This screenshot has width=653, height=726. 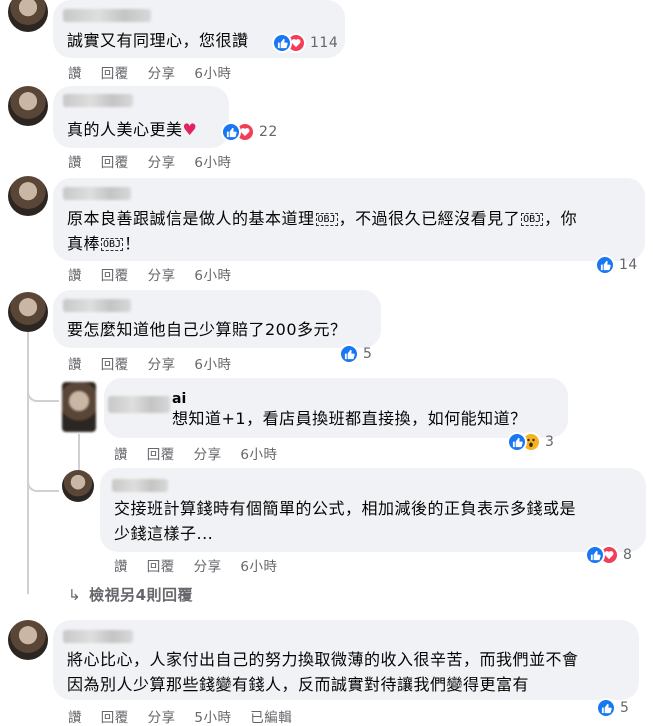 What do you see at coordinates (336, 408) in the screenshot?
I see `reply-bubble: ai 想知道+1，看店員換班都直接換，如何能知道？` at bounding box center [336, 408].